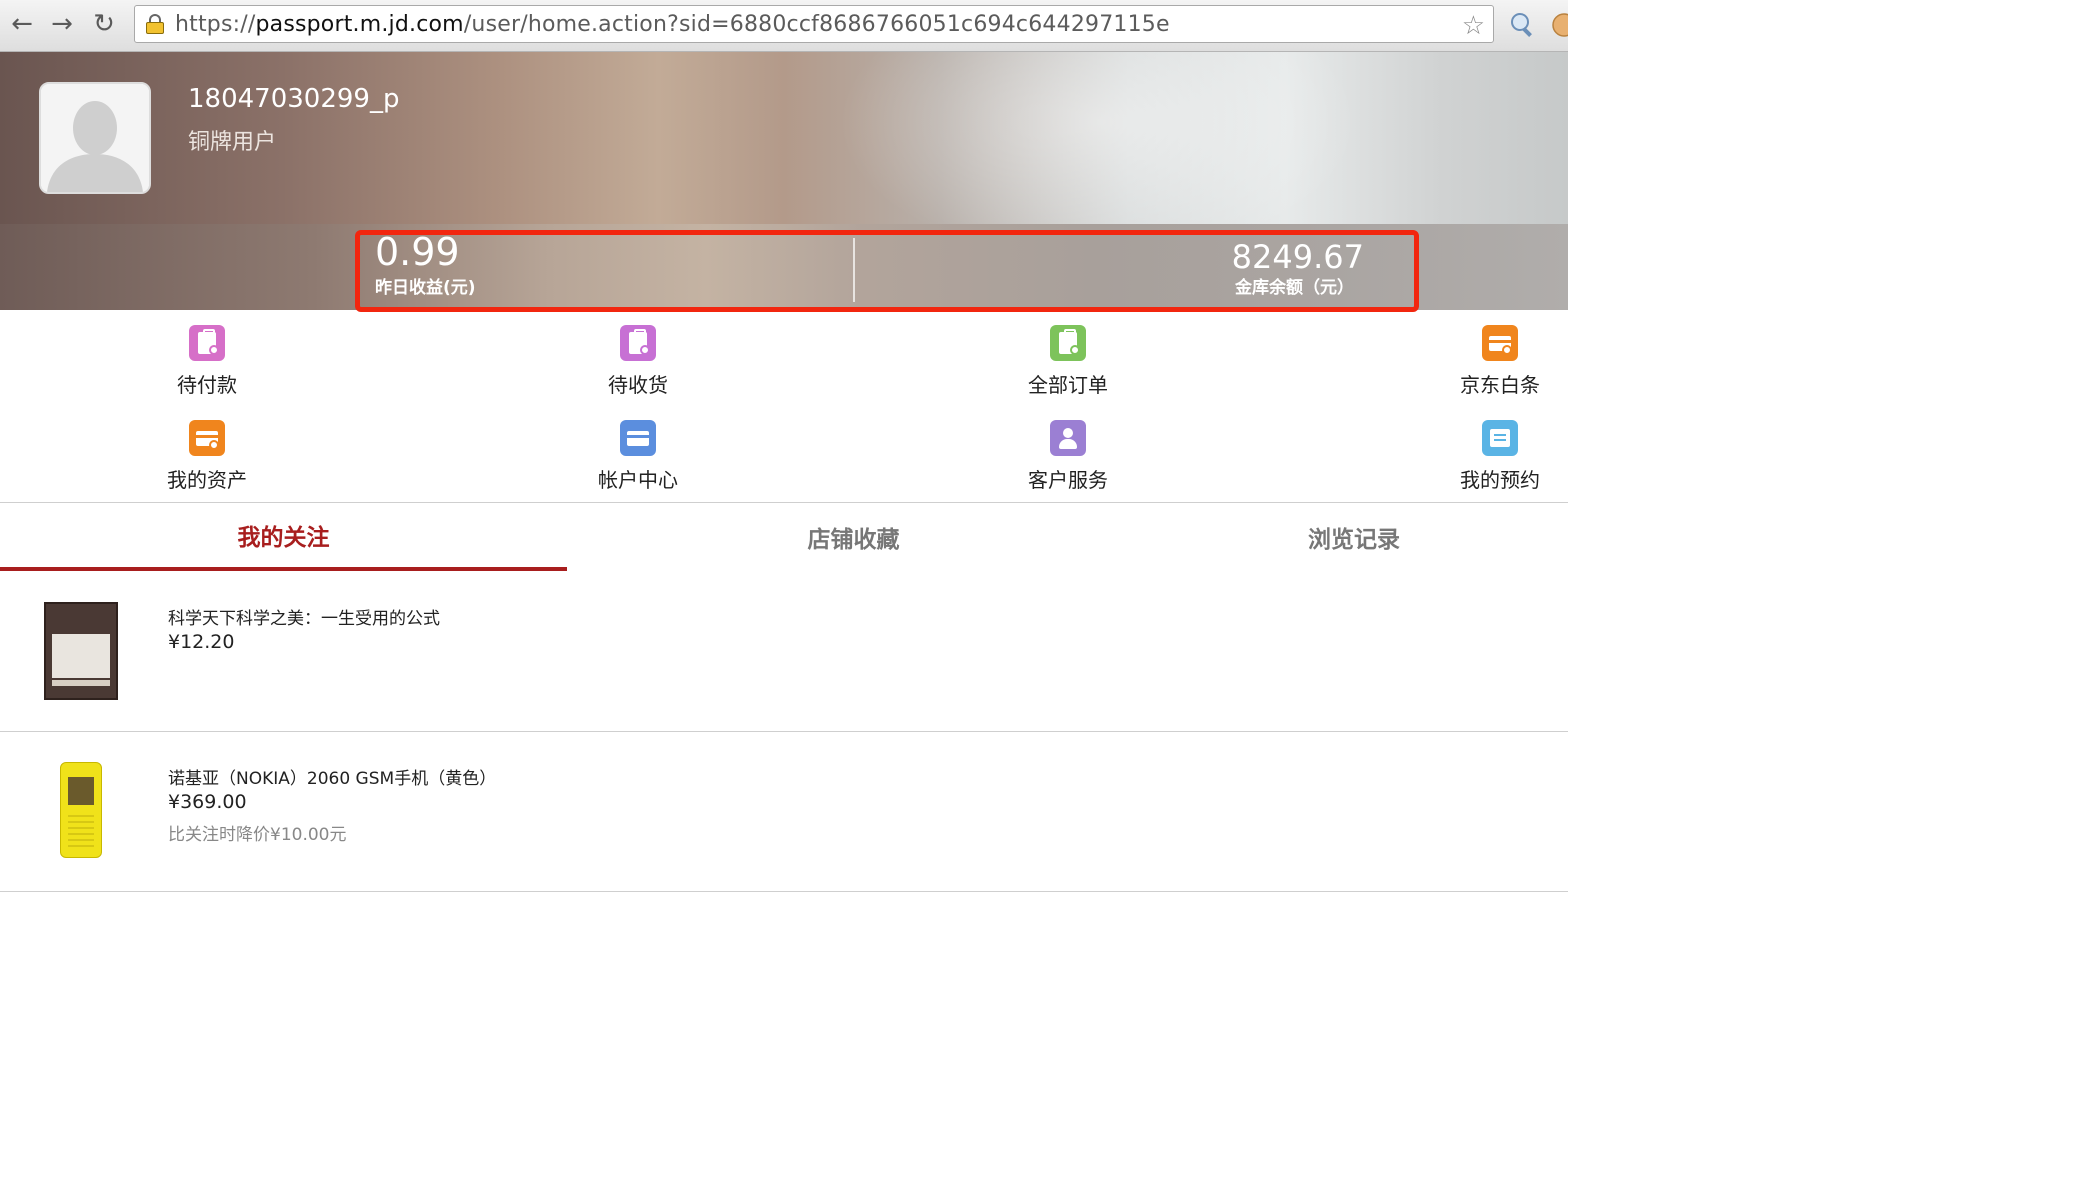 The image size is (2074, 1190). What do you see at coordinates (417, 252) in the screenshot?
I see `yesterday-earnings-value: 0.99` at bounding box center [417, 252].